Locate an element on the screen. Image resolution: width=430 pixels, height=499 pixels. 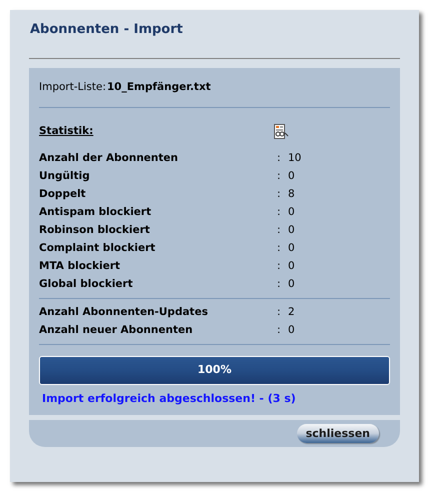
statistic-value: 2 is located at coordinates (291, 312).